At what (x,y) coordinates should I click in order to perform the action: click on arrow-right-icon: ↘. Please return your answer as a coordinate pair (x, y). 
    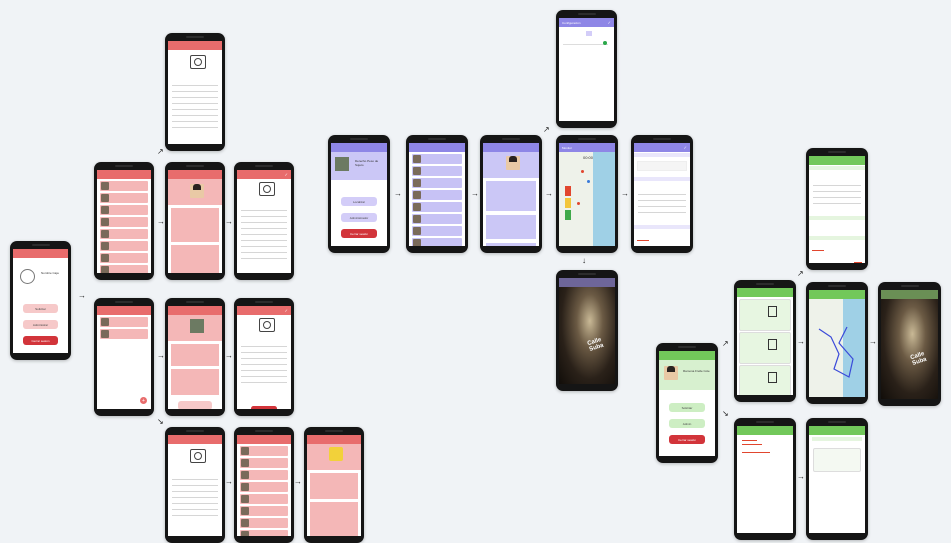
    Looking at the image, I should click on (160, 421).